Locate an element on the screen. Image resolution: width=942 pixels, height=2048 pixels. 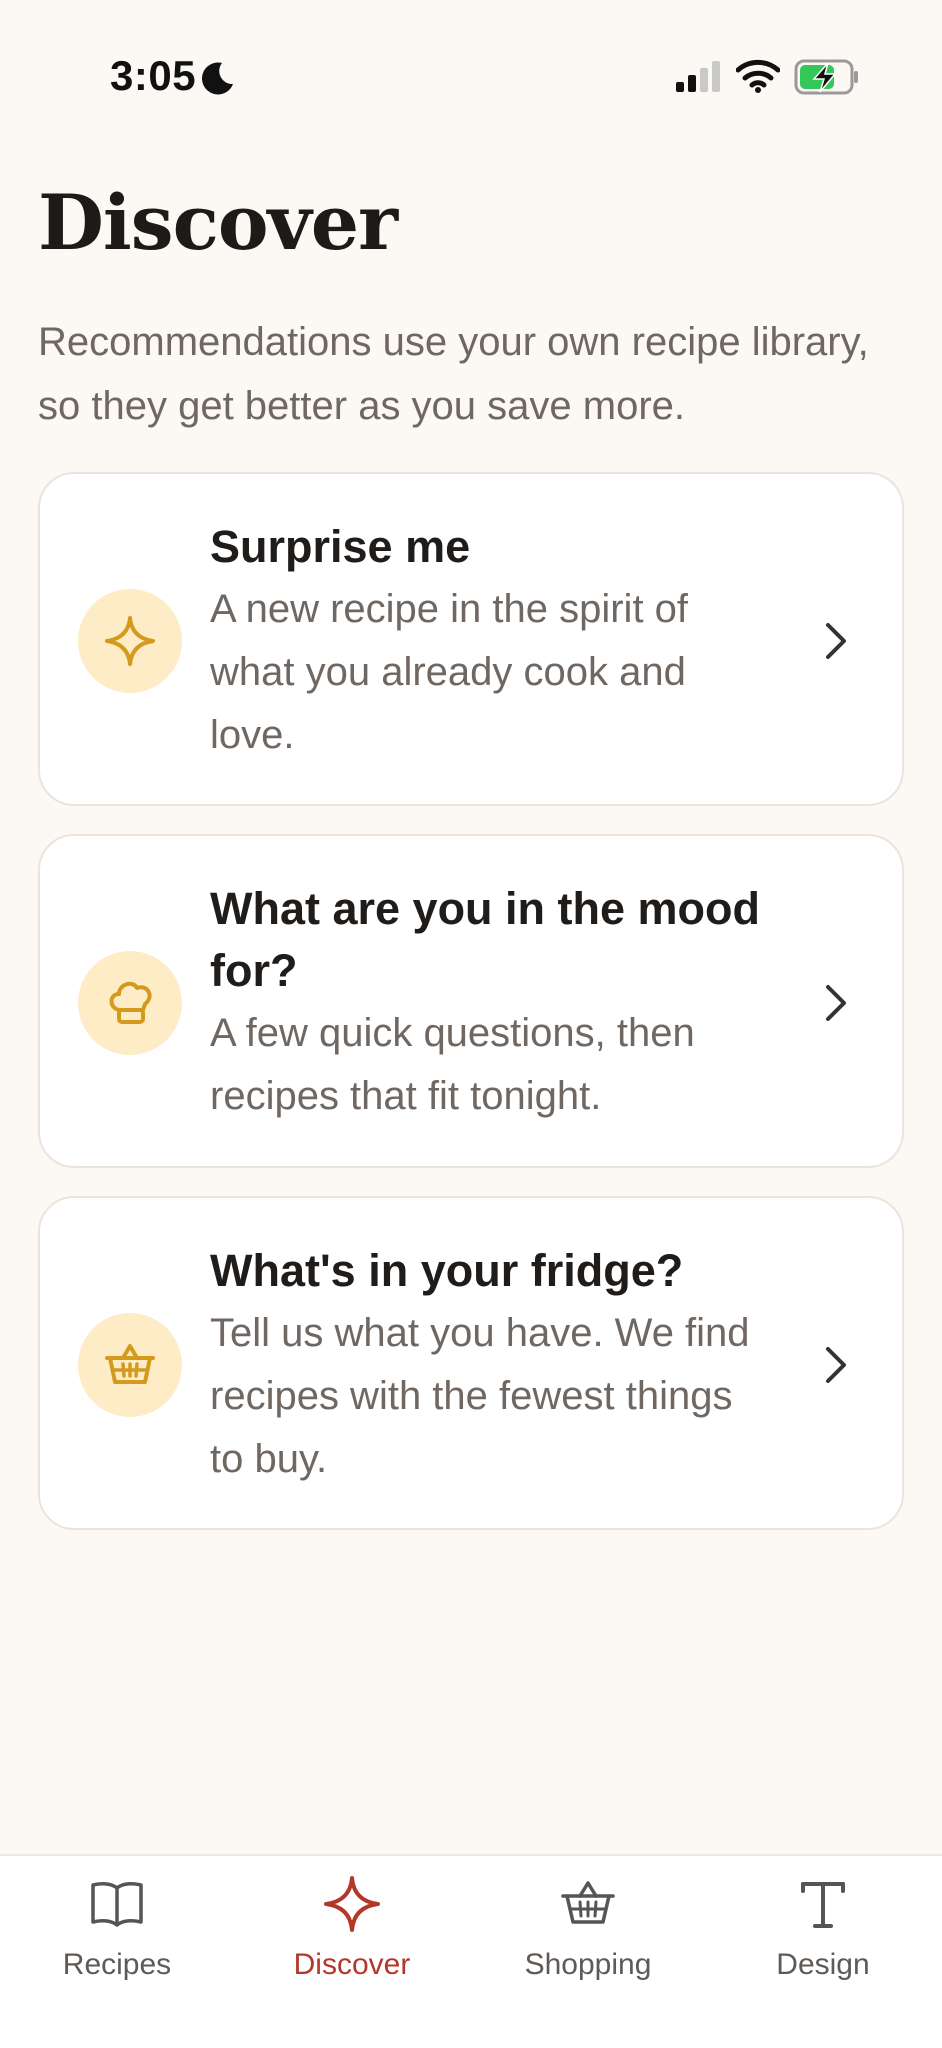
tab-shopping: Shopping is located at coordinates (588, 1934).